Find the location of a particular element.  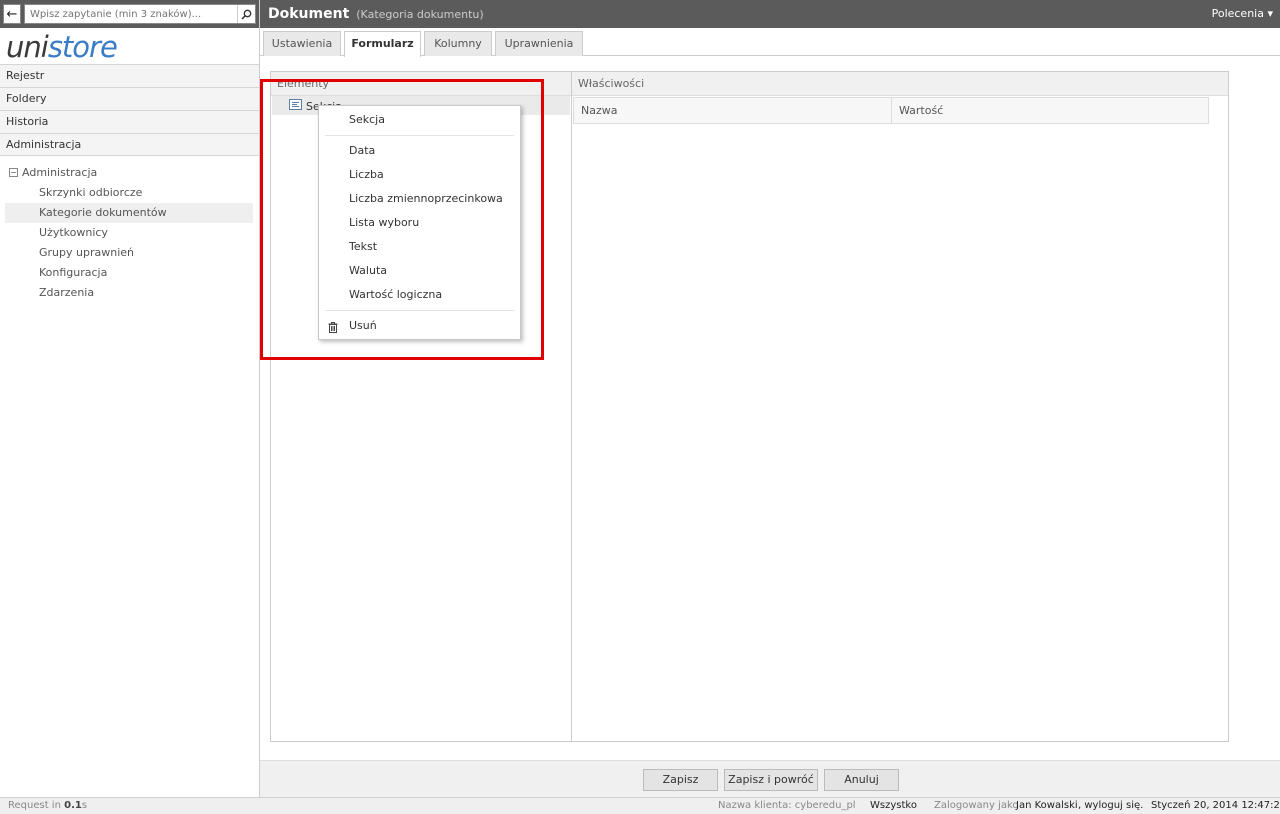

tab-uprawnienia: Uprawnienia is located at coordinates (539, 43).